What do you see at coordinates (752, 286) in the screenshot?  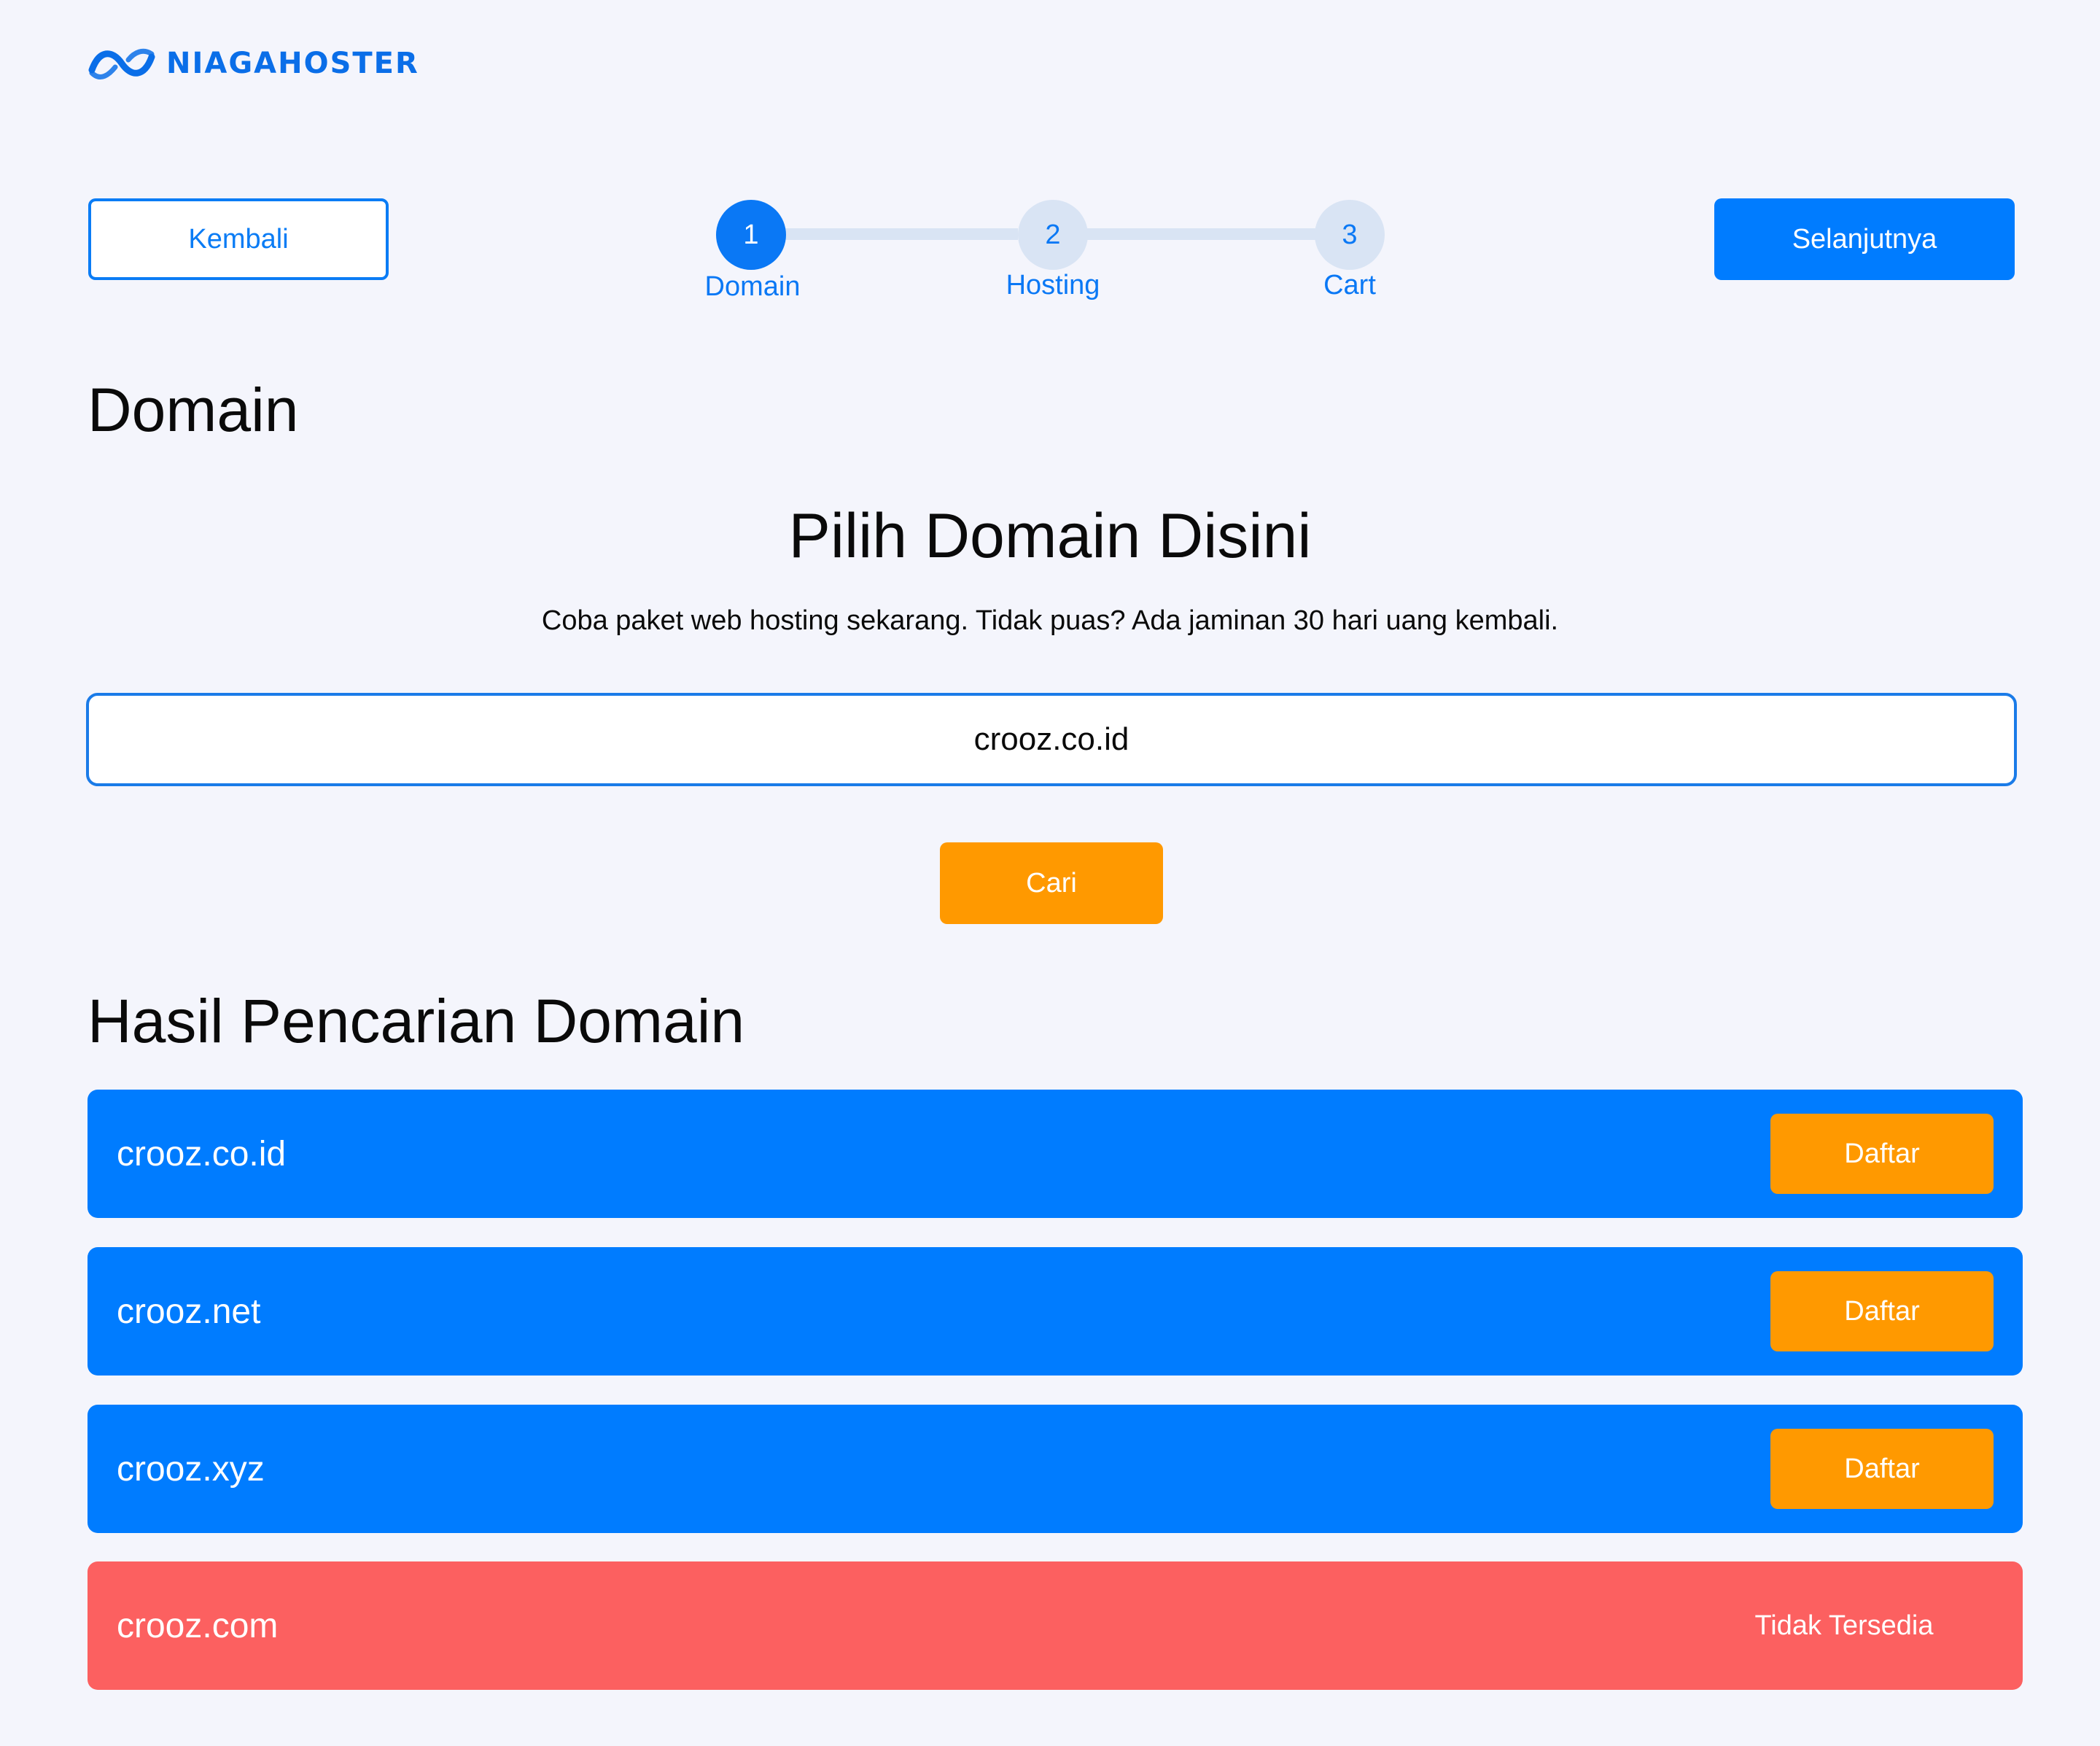 I see `step-1-label: Domain` at bounding box center [752, 286].